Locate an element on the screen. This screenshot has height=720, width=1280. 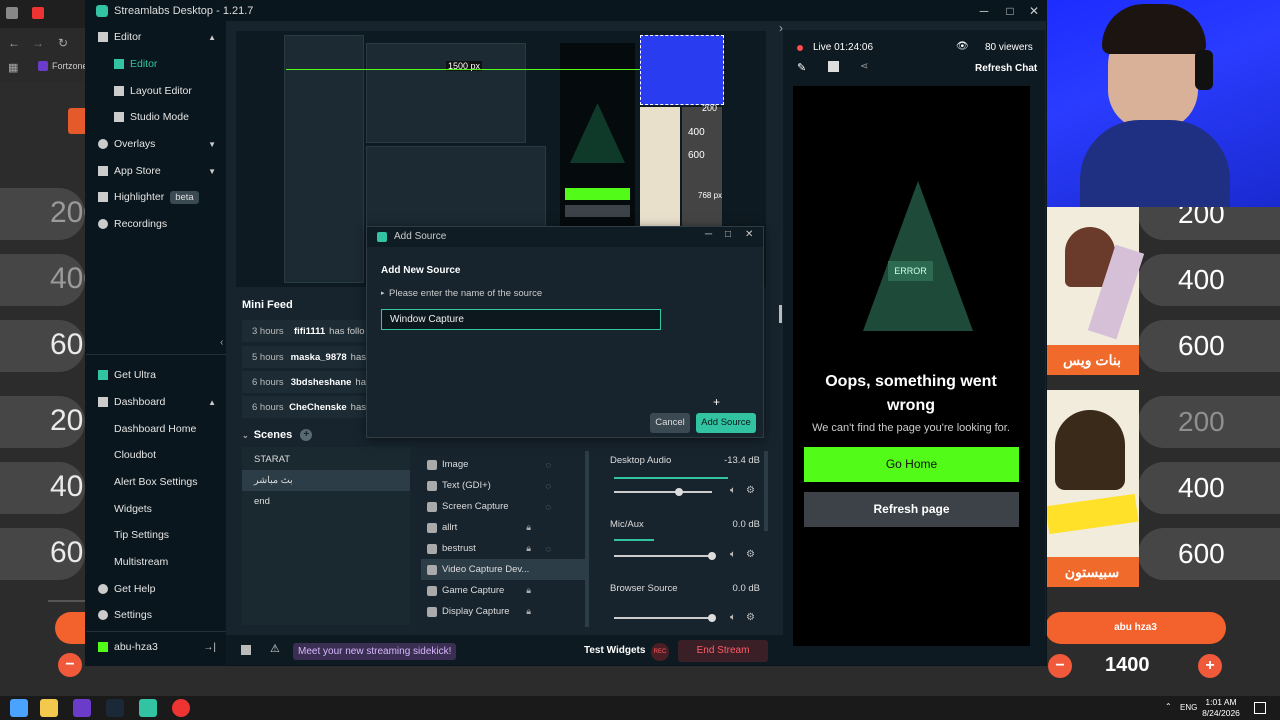
sidebar-item-editor: Editor ▲ is located at coordinates (156, 37).